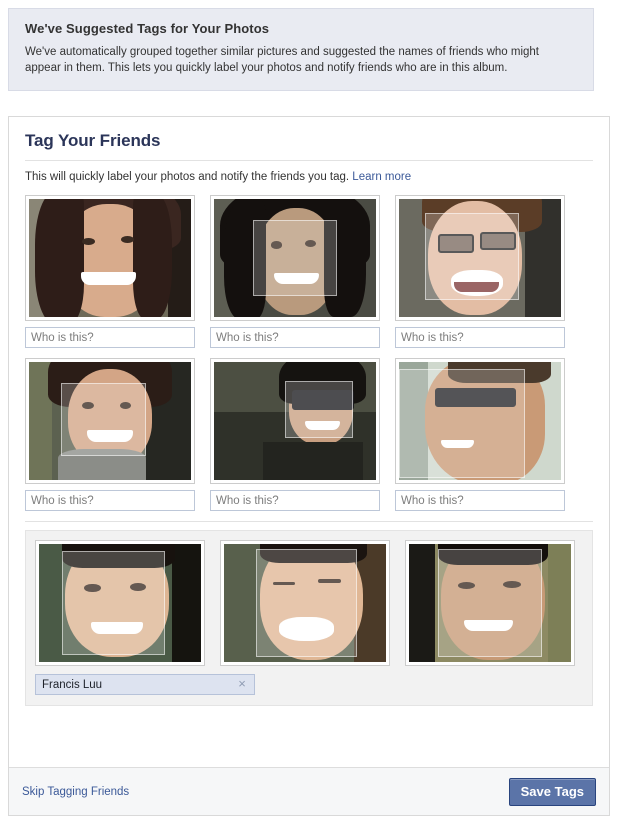  I want to click on banner-title: We've Suggested Tags for Your Photos, so click(147, 28).